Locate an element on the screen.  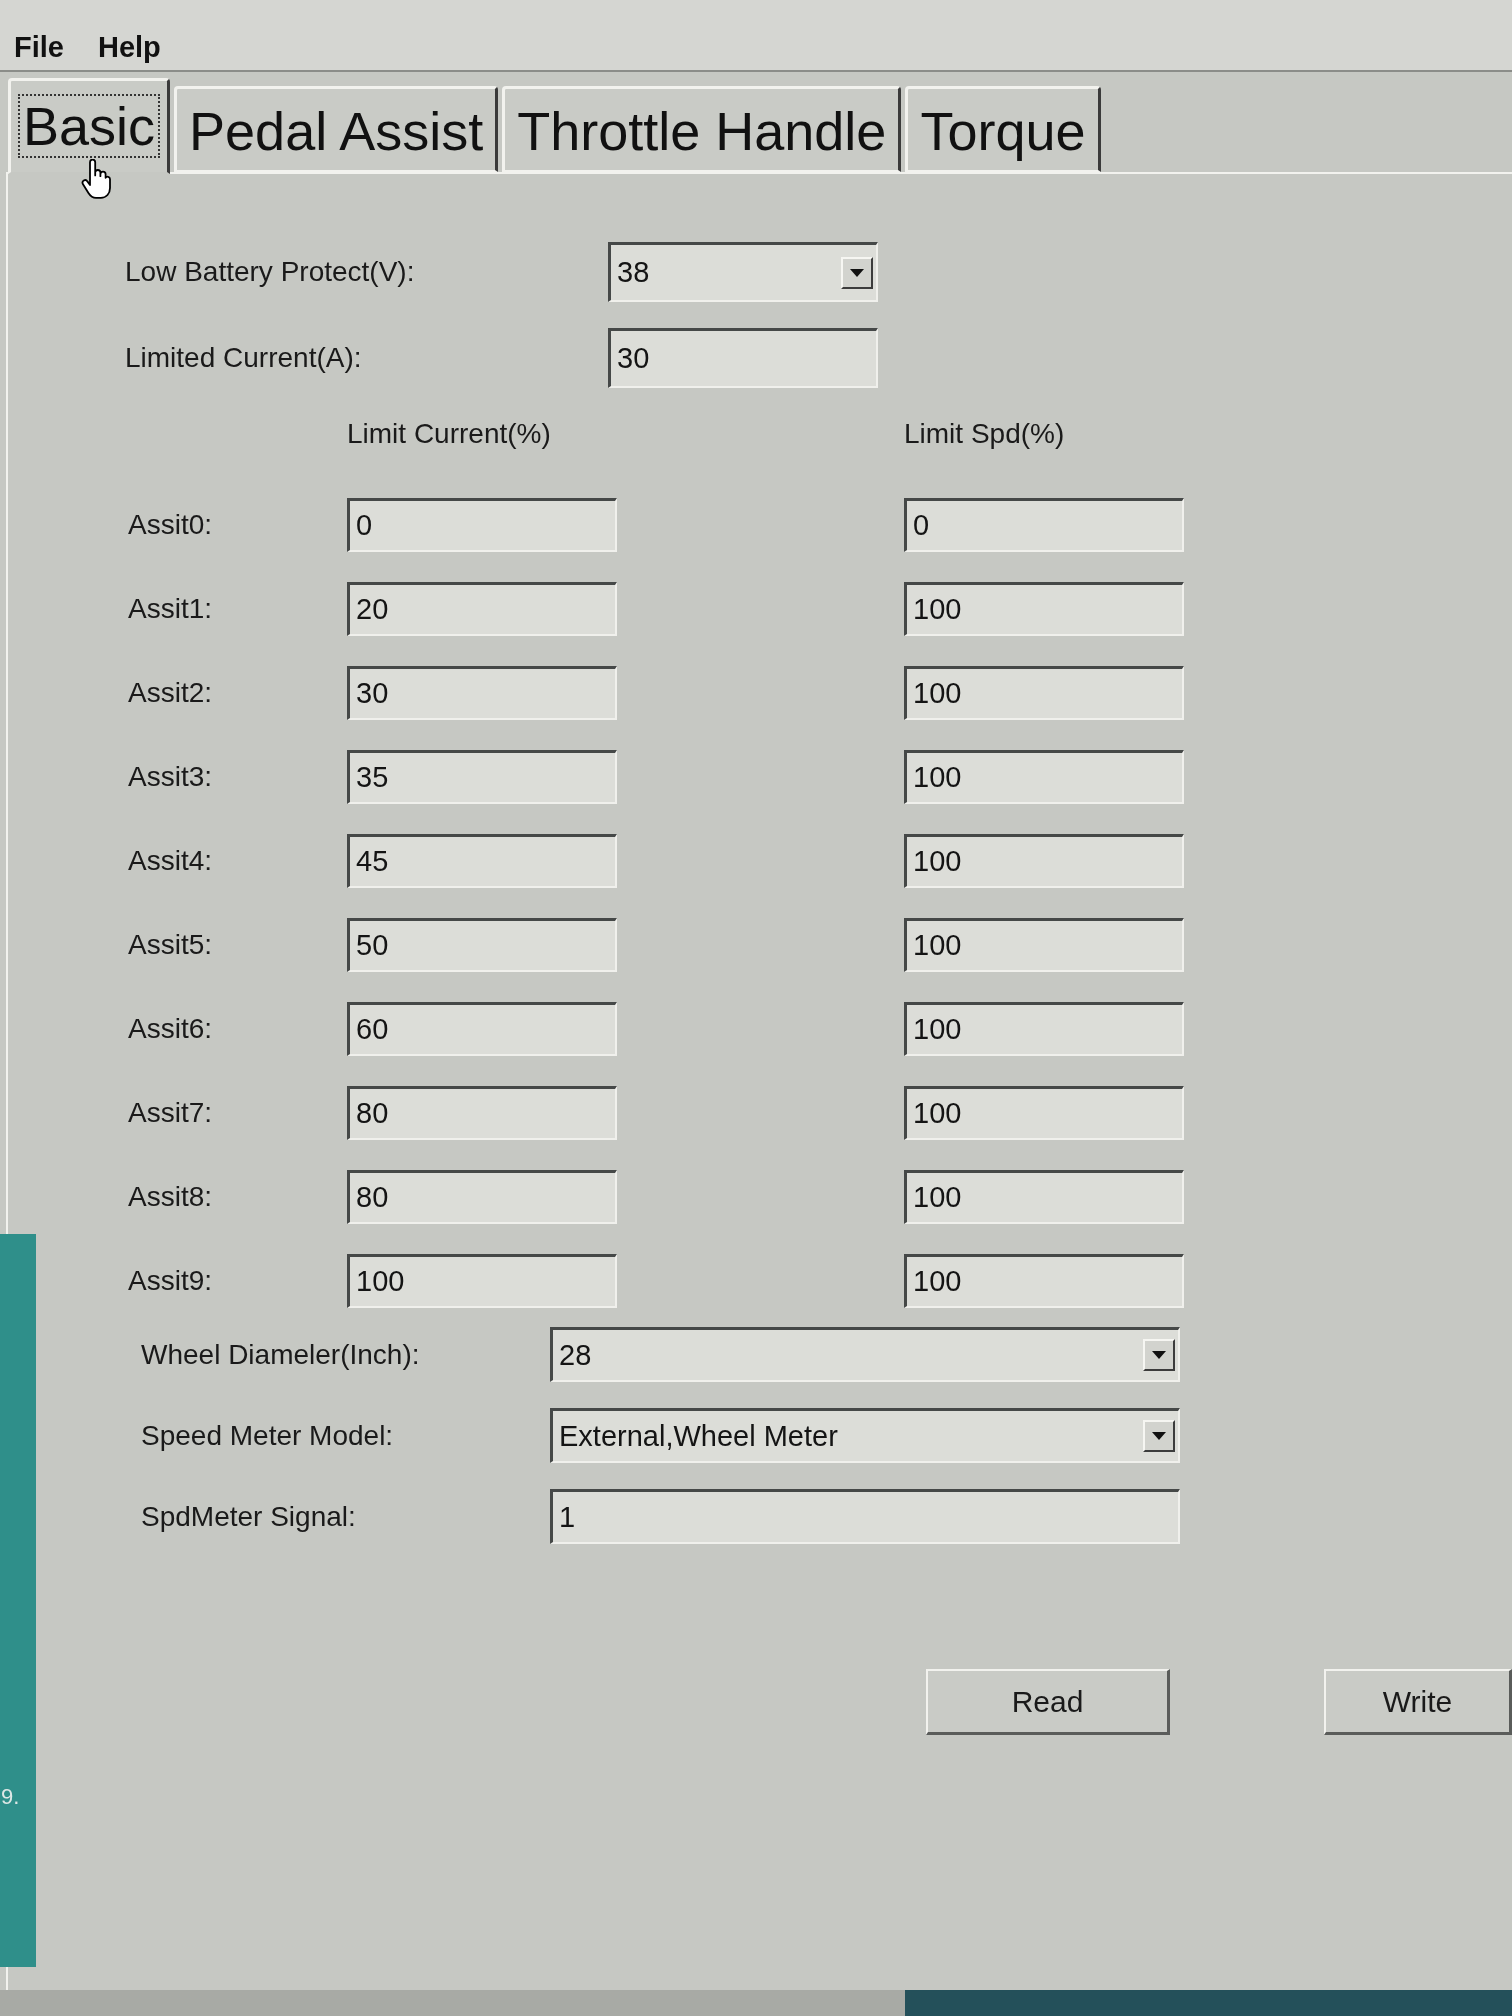
tab: Torque is located at coordinates (1003, 129).